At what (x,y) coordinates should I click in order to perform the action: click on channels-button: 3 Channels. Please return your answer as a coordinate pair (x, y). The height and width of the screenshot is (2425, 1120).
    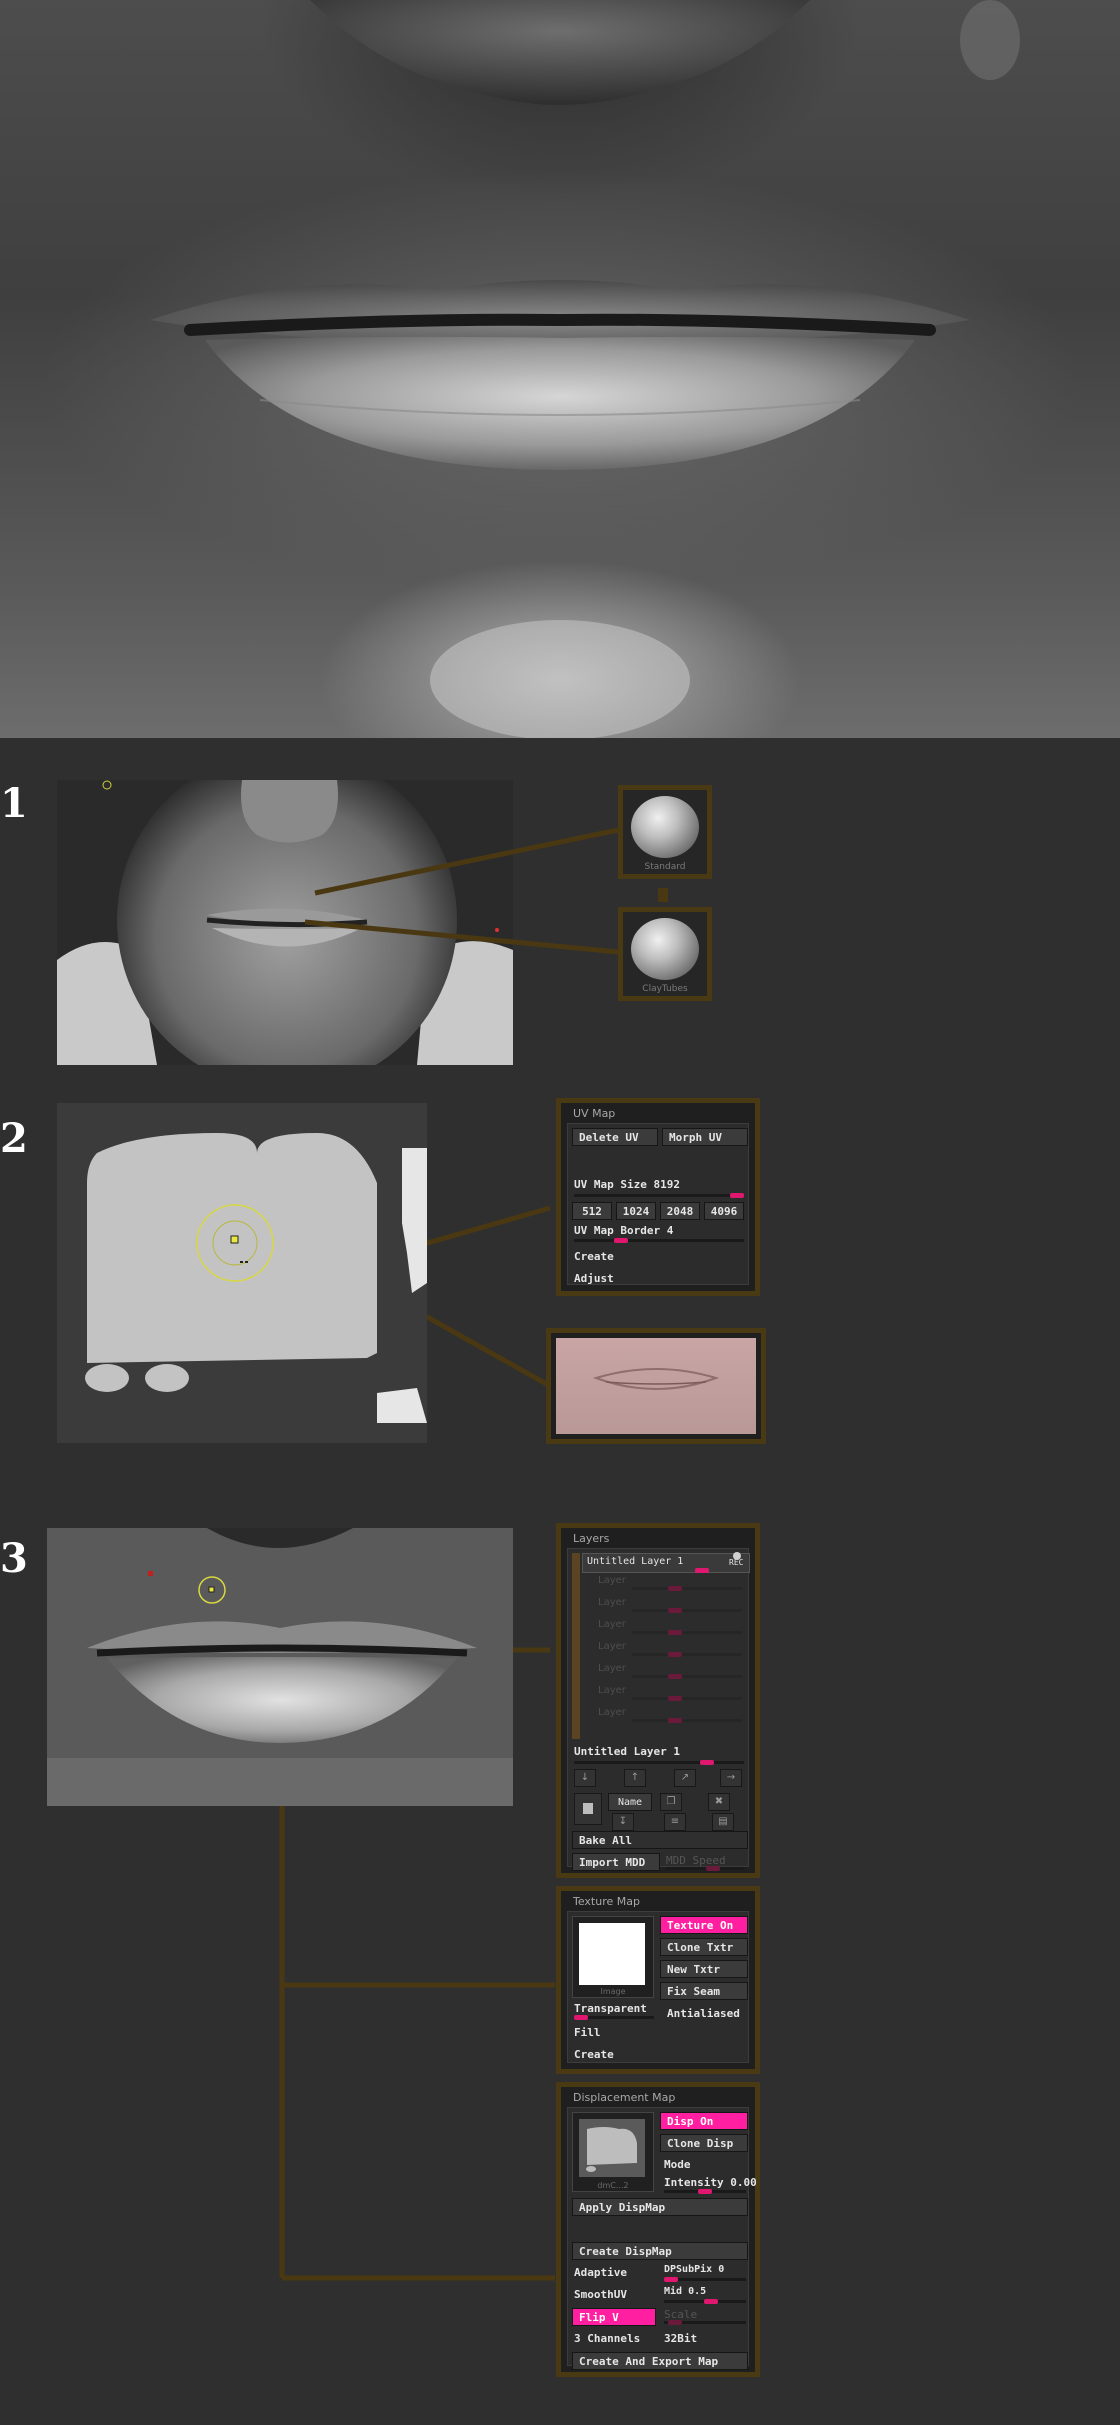
    Looking at the image, I should click on (607, 2338).